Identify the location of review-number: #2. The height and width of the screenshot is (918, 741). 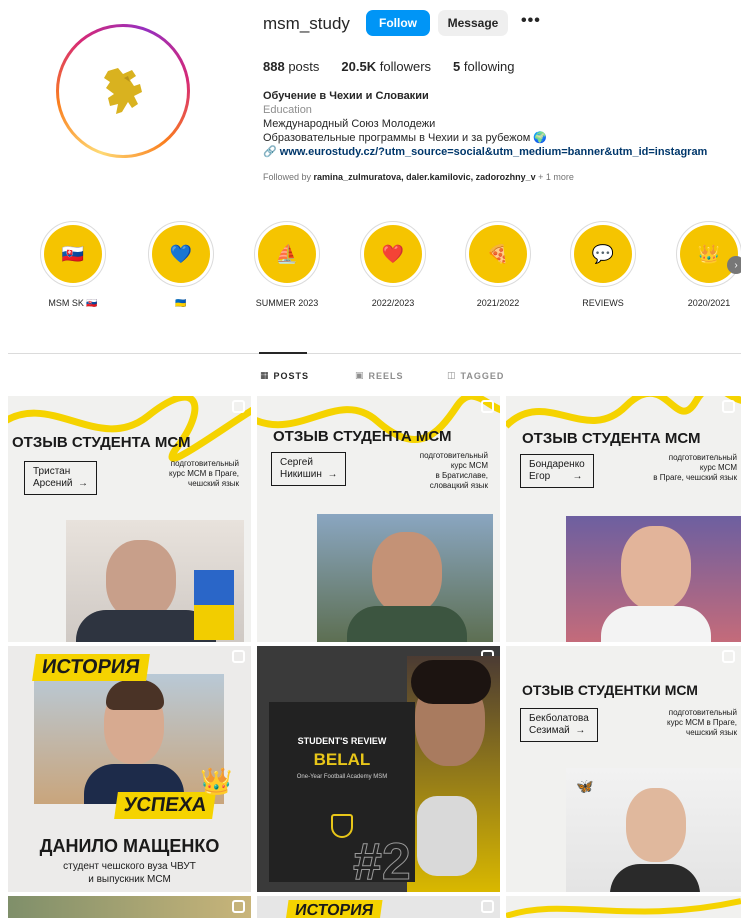
(382, 862).